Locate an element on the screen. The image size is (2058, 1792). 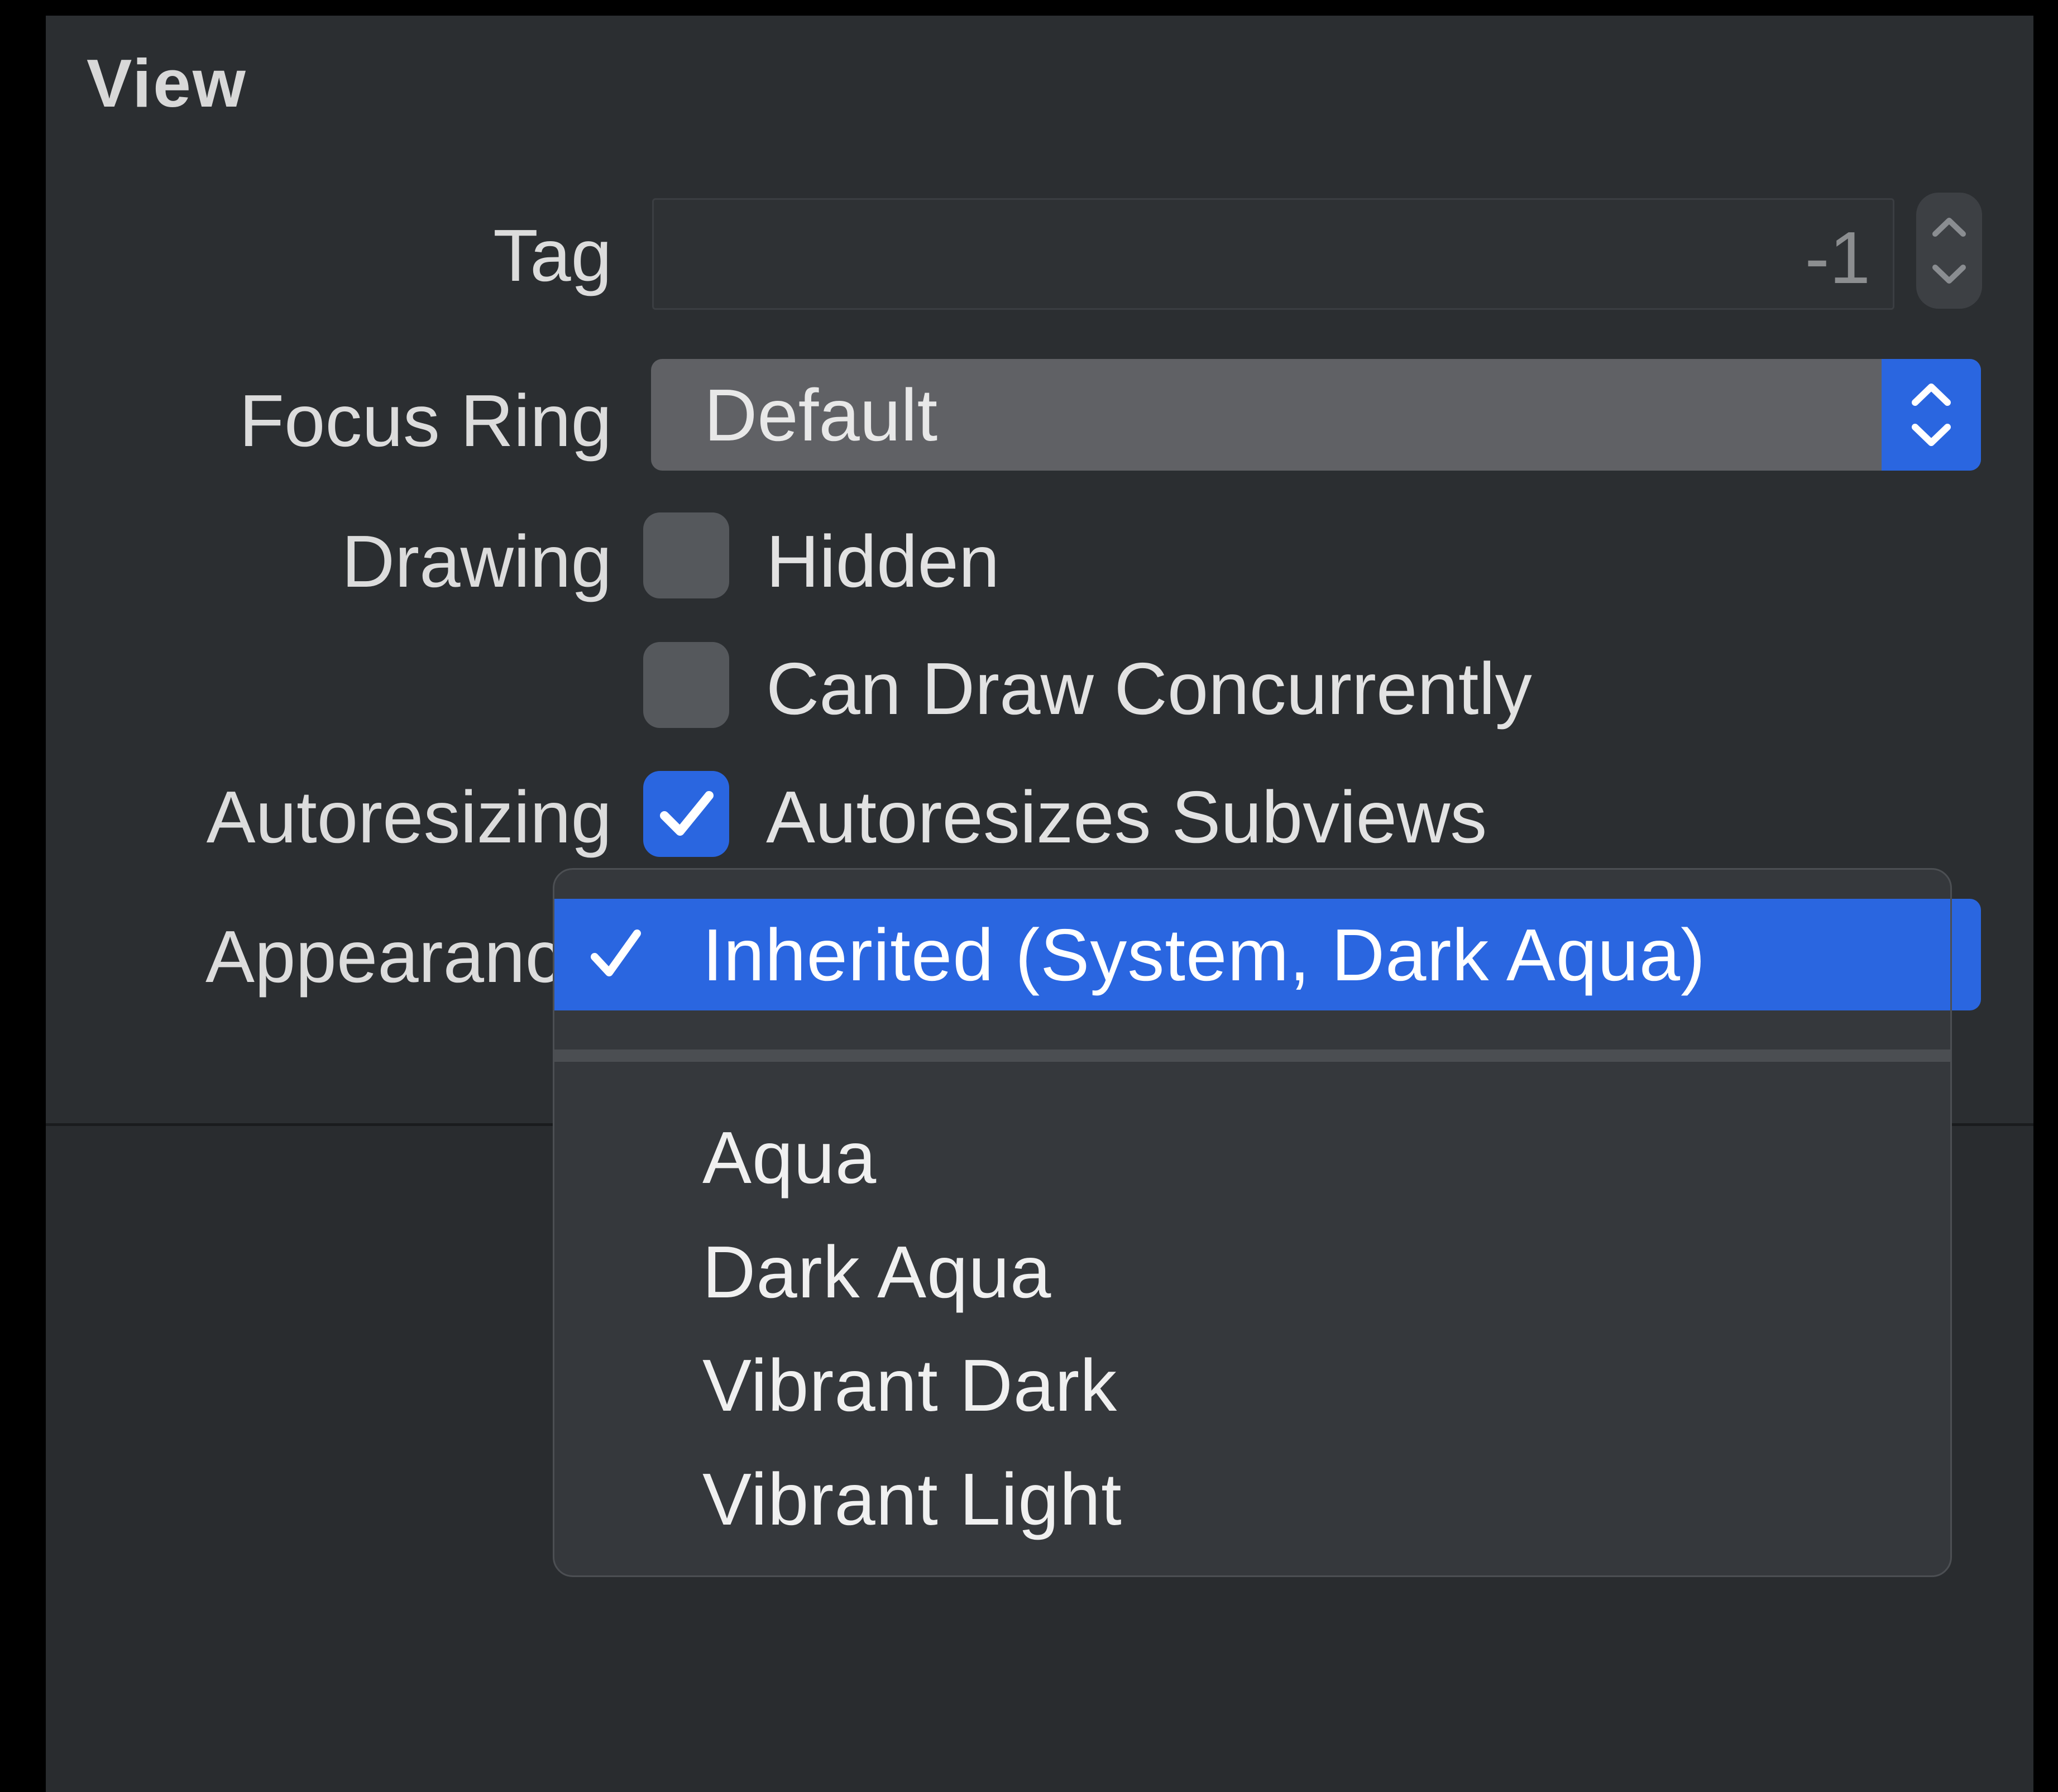
autoresizes-subviews-label: Autoresizes Subviews is located at coordinates (1126, 817).